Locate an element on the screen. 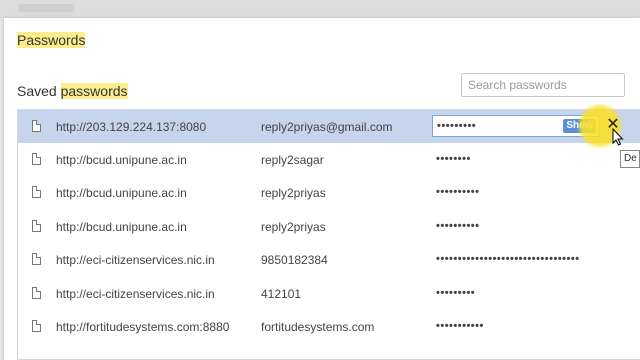 Image resolution: width=640 pixels, height=360 pixels. saved-heading-highlight: passwords is located at coordinates (94, 91).